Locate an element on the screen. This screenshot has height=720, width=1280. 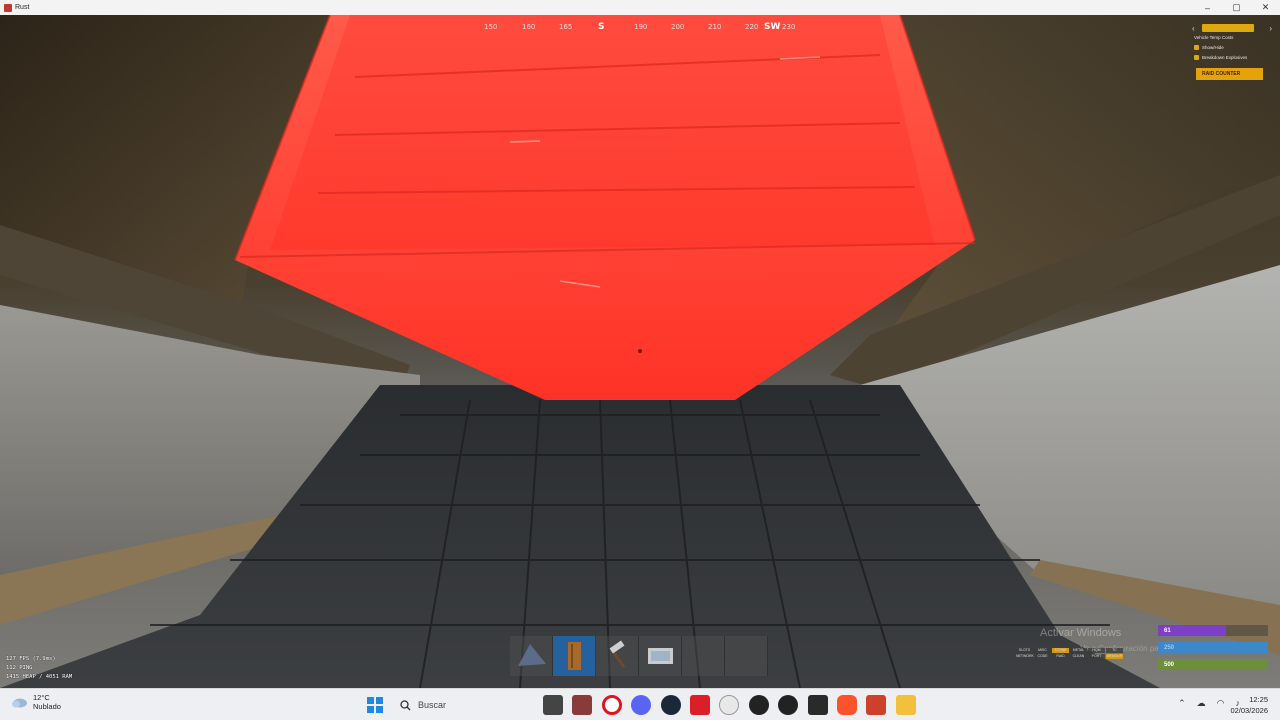
window-controls: – ▢ ✕ is located at coordinates (1236, 7).